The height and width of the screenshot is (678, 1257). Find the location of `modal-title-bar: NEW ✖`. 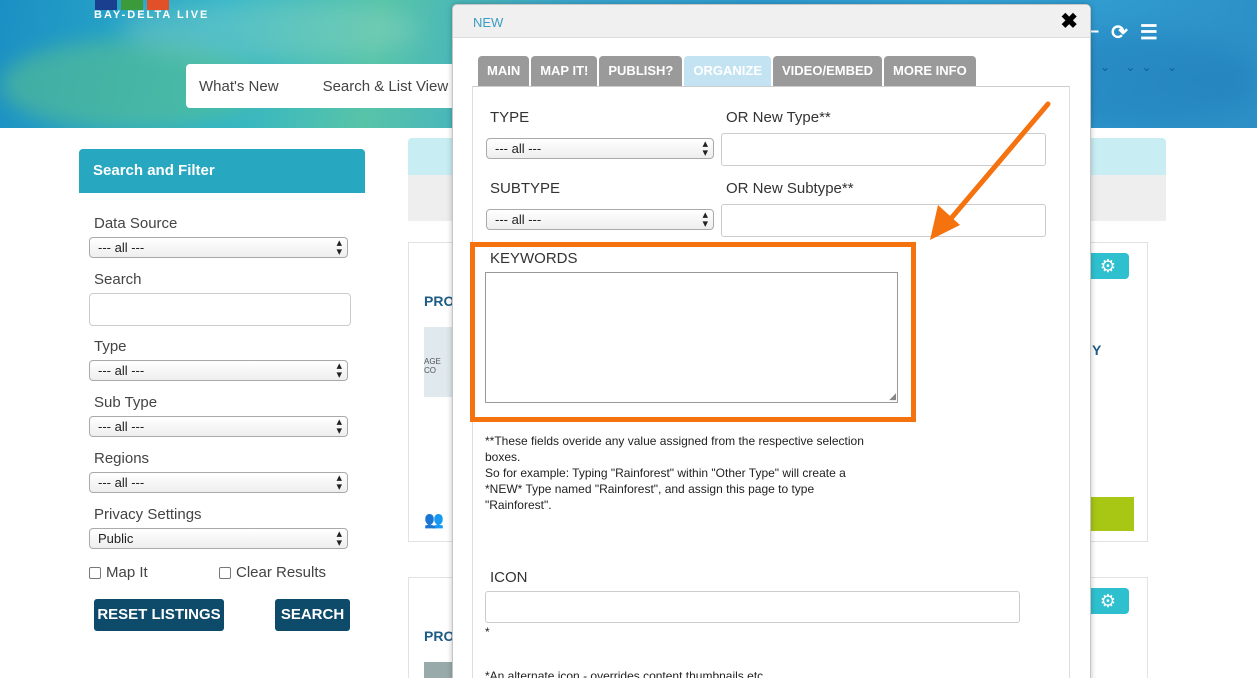

modal-title-bar: NEW ✖ is located at coordinates (771, 21).